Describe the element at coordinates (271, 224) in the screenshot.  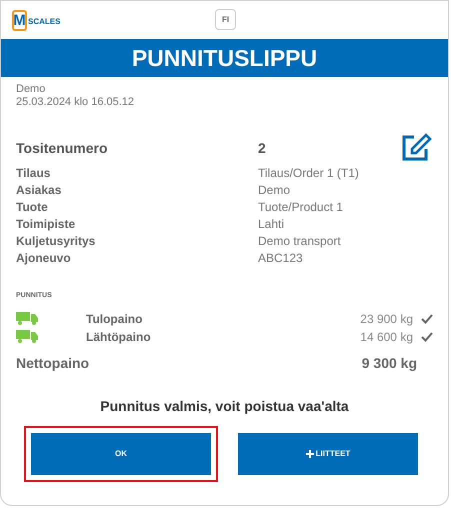
I see `detail-value: Lahti` at that location.